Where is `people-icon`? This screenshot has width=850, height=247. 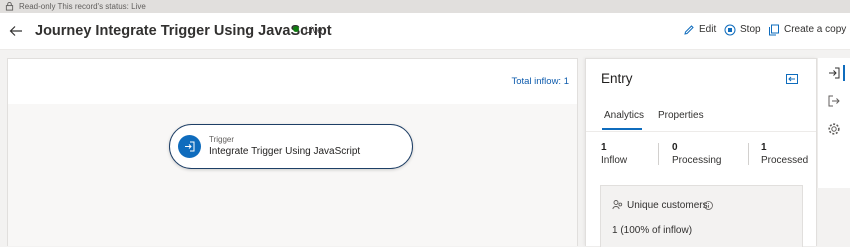
people-icon is located at coordinates (617, 205).